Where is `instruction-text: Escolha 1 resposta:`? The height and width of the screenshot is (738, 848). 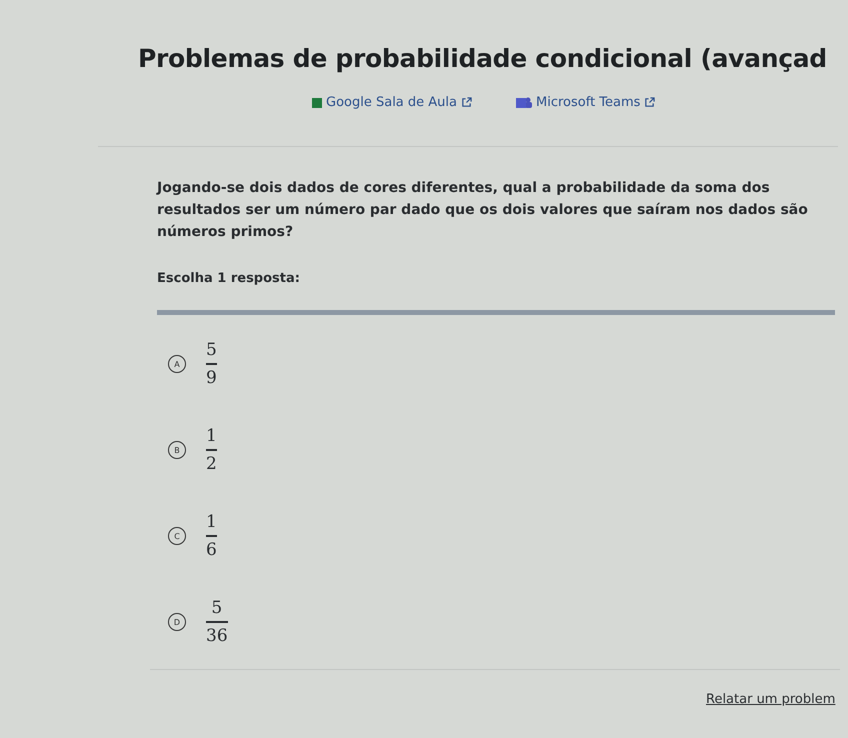
instruction-text: Escolha 1 resposta: is located at coordinates (229, 278).